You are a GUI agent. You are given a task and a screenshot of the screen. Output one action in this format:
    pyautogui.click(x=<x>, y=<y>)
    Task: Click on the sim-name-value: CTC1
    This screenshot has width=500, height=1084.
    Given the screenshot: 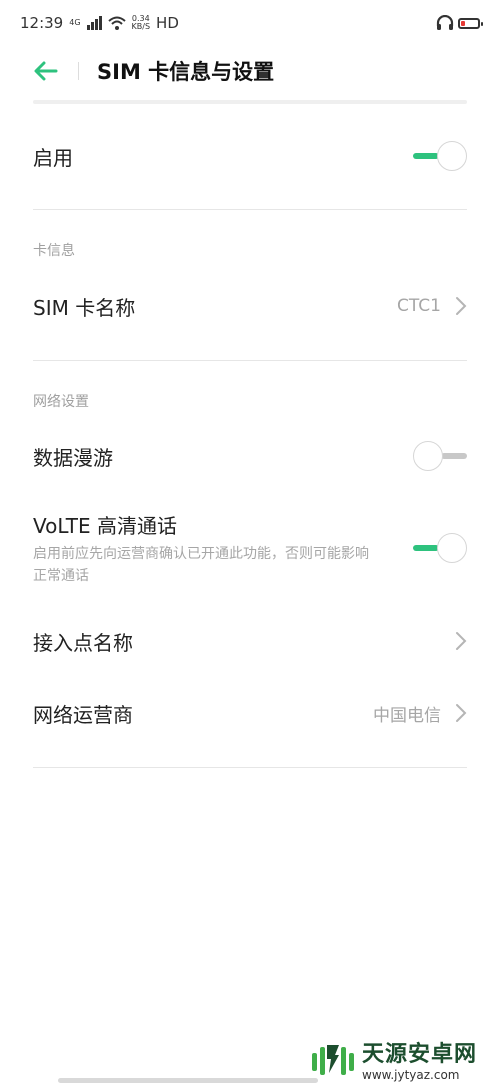 What is the action you would take?
    pyautogui.click(x=419, y=306)
    